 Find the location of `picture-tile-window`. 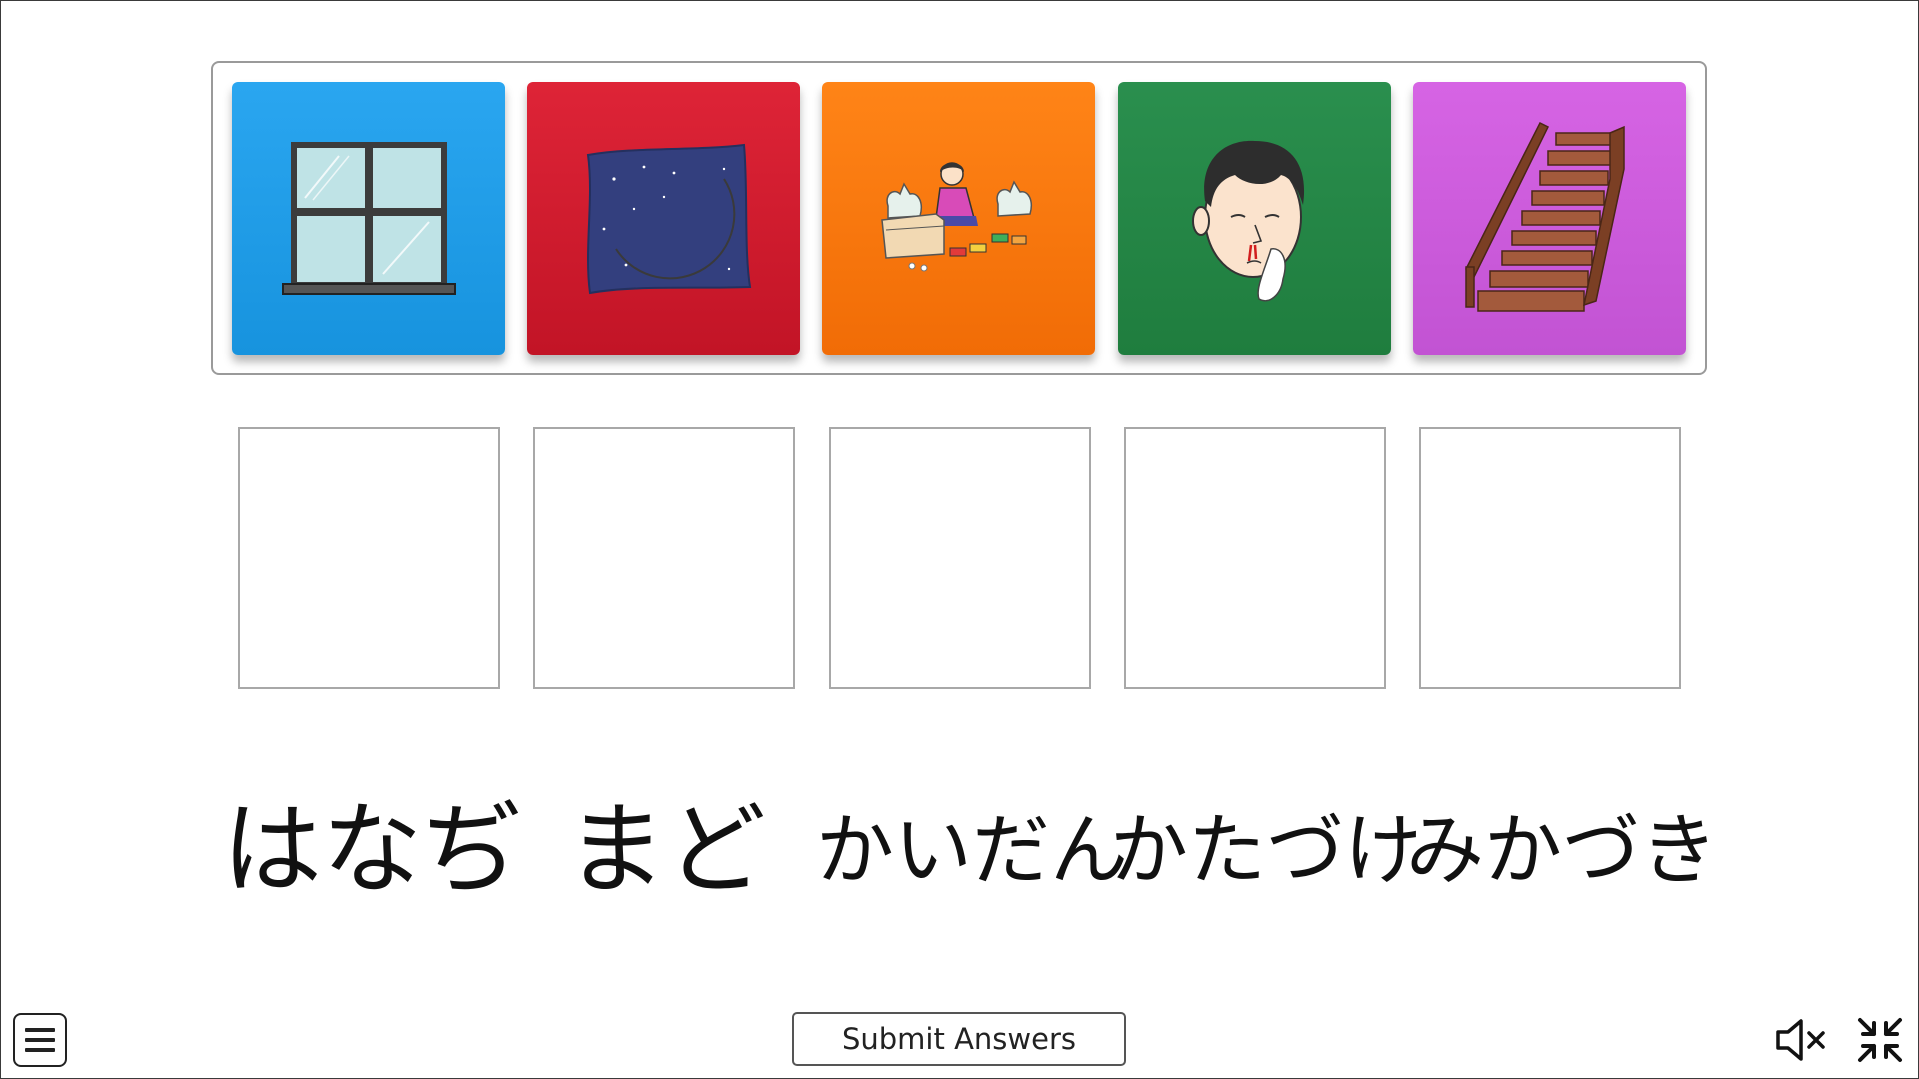

picture-tile-window is located at coordinates (368, 218).